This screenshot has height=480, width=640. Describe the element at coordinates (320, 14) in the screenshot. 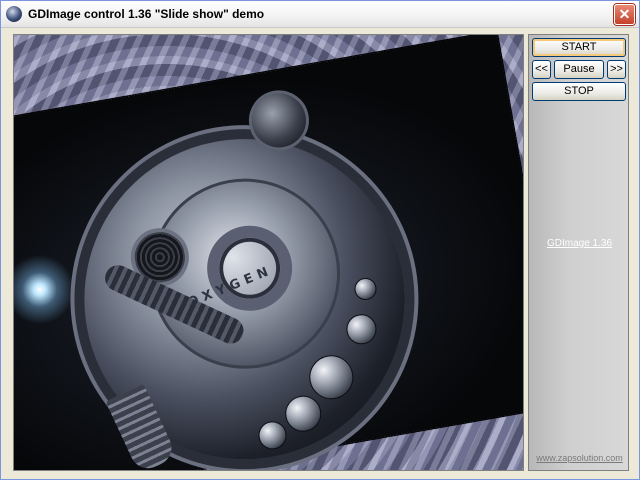

I see `title-bar: GDImage control 1.36 "Slide show" demo ✕` at that location.